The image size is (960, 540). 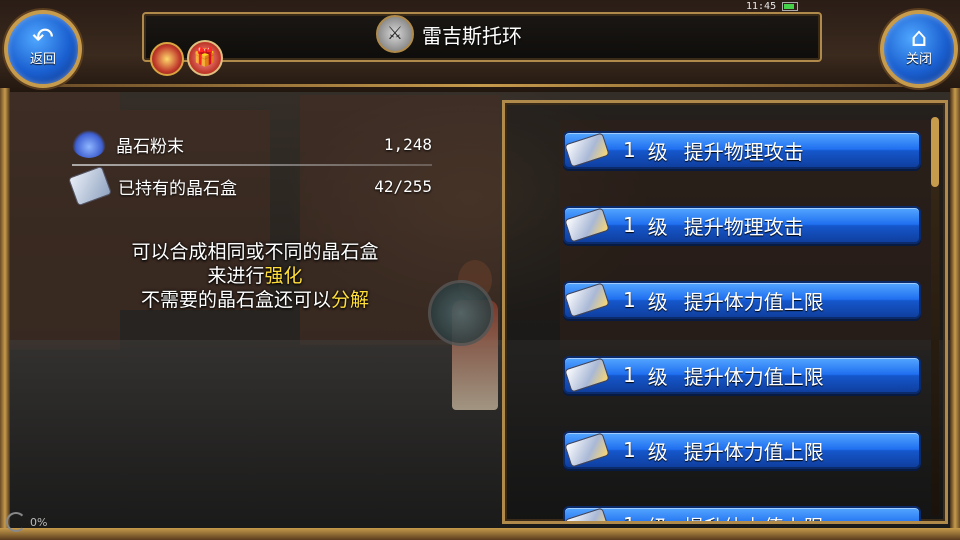 I want to click on medal-icon, so click(x=167, y=59).